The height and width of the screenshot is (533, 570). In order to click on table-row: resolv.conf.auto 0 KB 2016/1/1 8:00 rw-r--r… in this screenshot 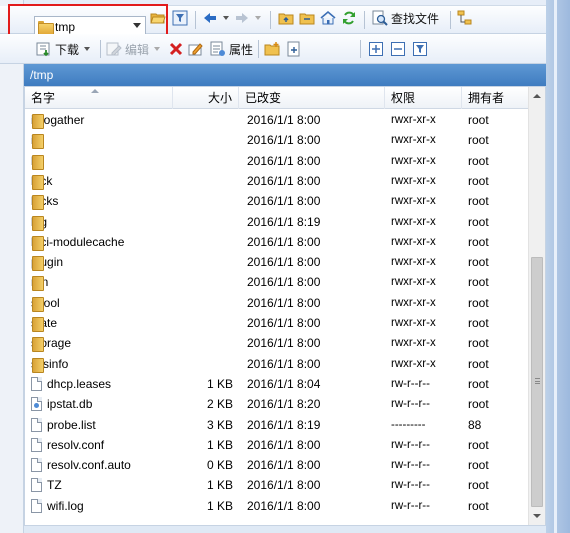, I will do `click(275, 465)`.